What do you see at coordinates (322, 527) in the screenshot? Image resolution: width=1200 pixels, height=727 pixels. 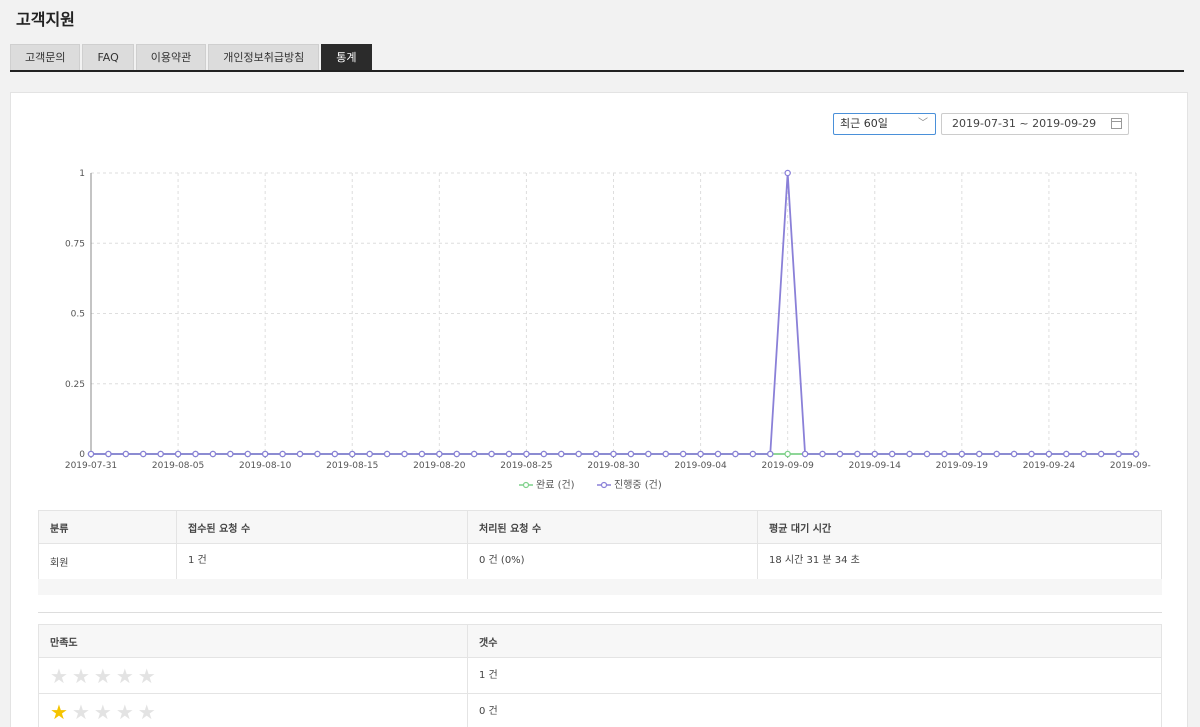 I see `header-received: 접수된 요청 수` at bounding box center [322, 527].